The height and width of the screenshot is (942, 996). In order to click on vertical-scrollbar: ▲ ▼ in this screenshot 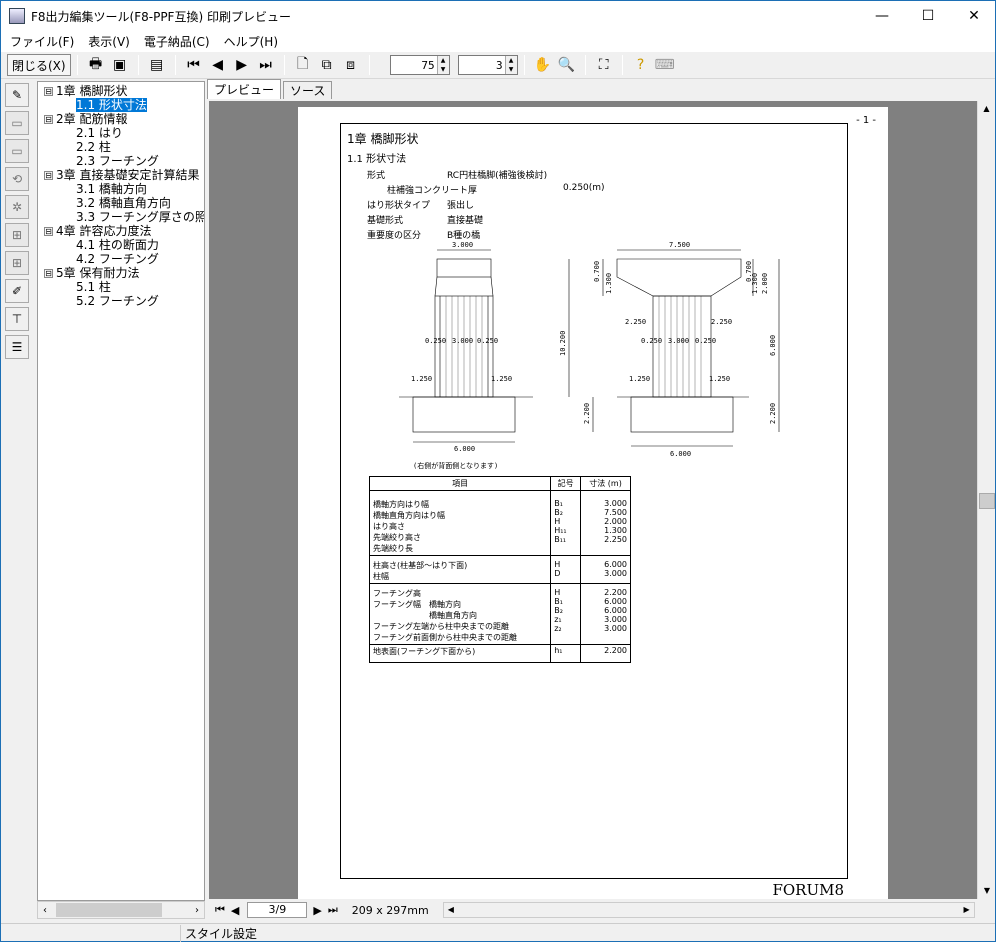, I will do `click(986, 500)`.